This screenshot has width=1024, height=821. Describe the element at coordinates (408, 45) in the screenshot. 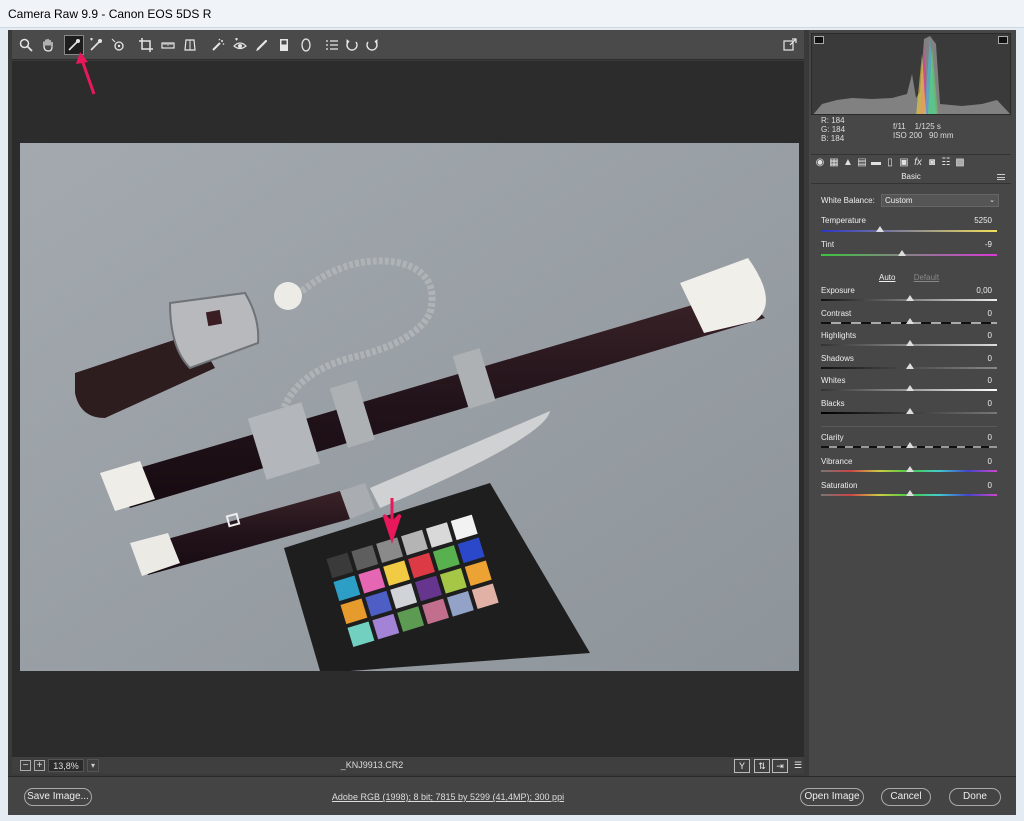

I see `toolbar` at that location.